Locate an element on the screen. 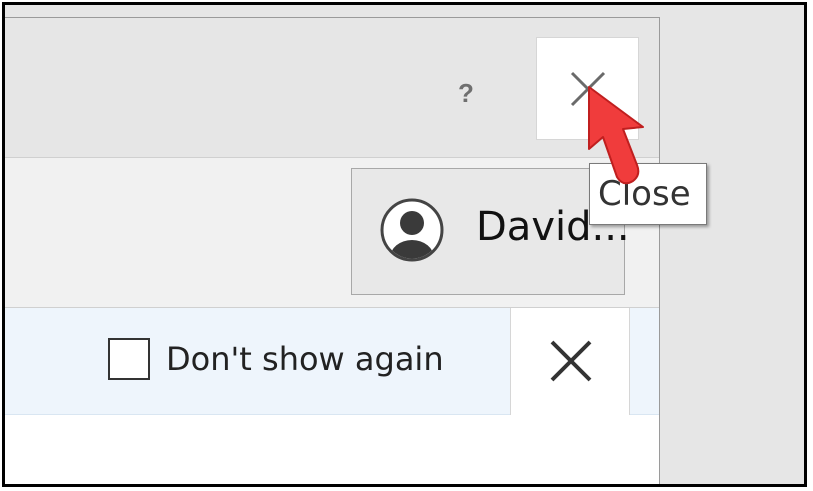 This screenshot has height=491, width=813. person-avatar-icon is located at coordinates (412, 230).